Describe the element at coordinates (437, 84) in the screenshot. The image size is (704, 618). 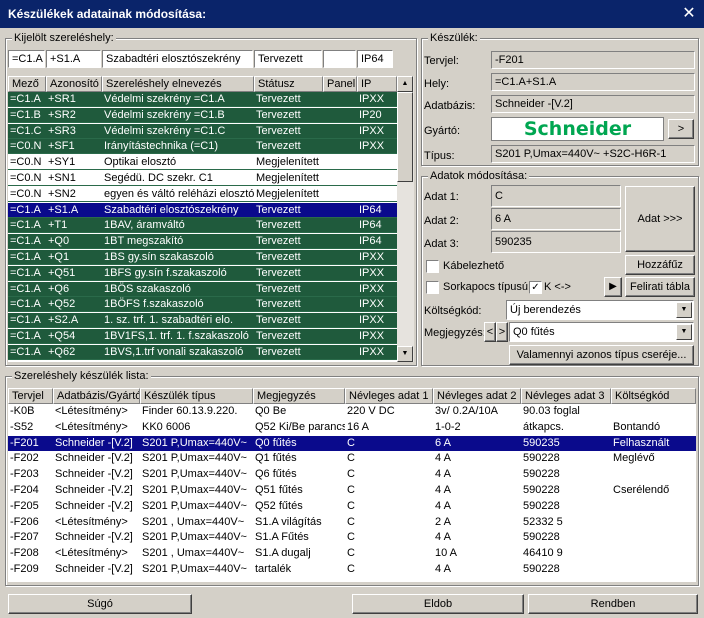
I see `hely-label: Hely:` at that location.